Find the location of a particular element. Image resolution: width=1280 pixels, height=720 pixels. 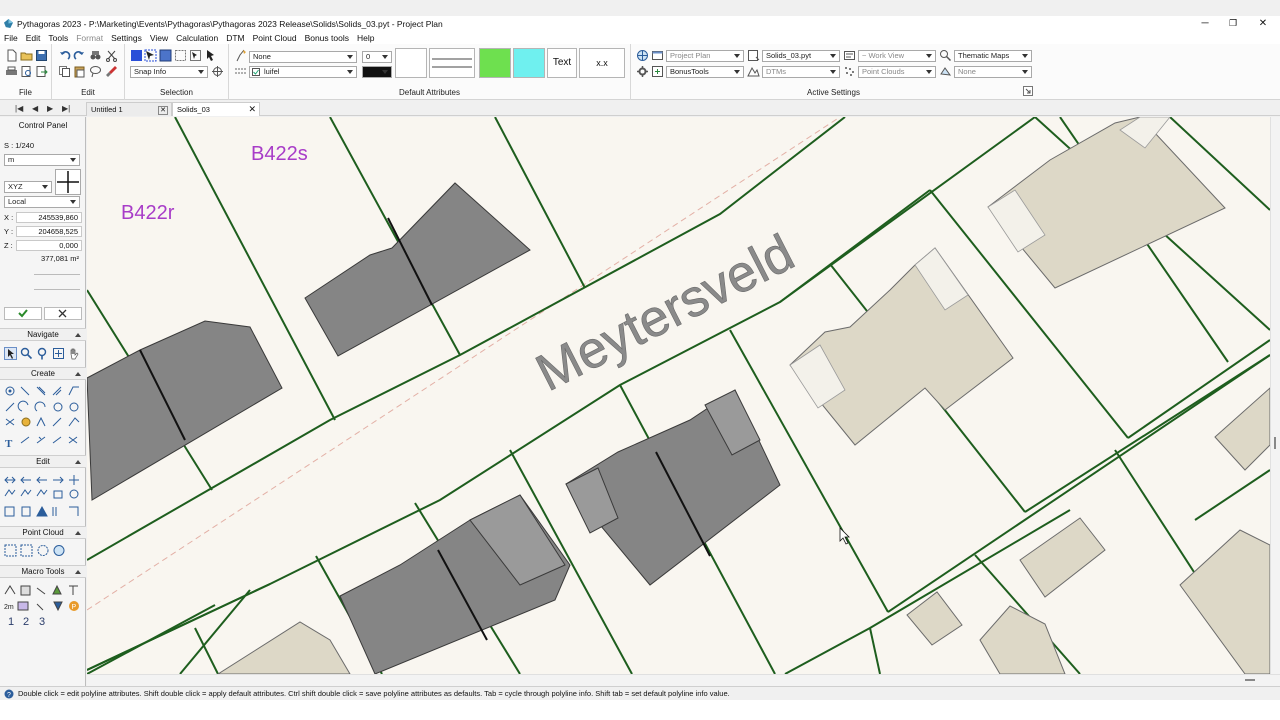

menu-tools: Tools is located at coordinates (58, 38).